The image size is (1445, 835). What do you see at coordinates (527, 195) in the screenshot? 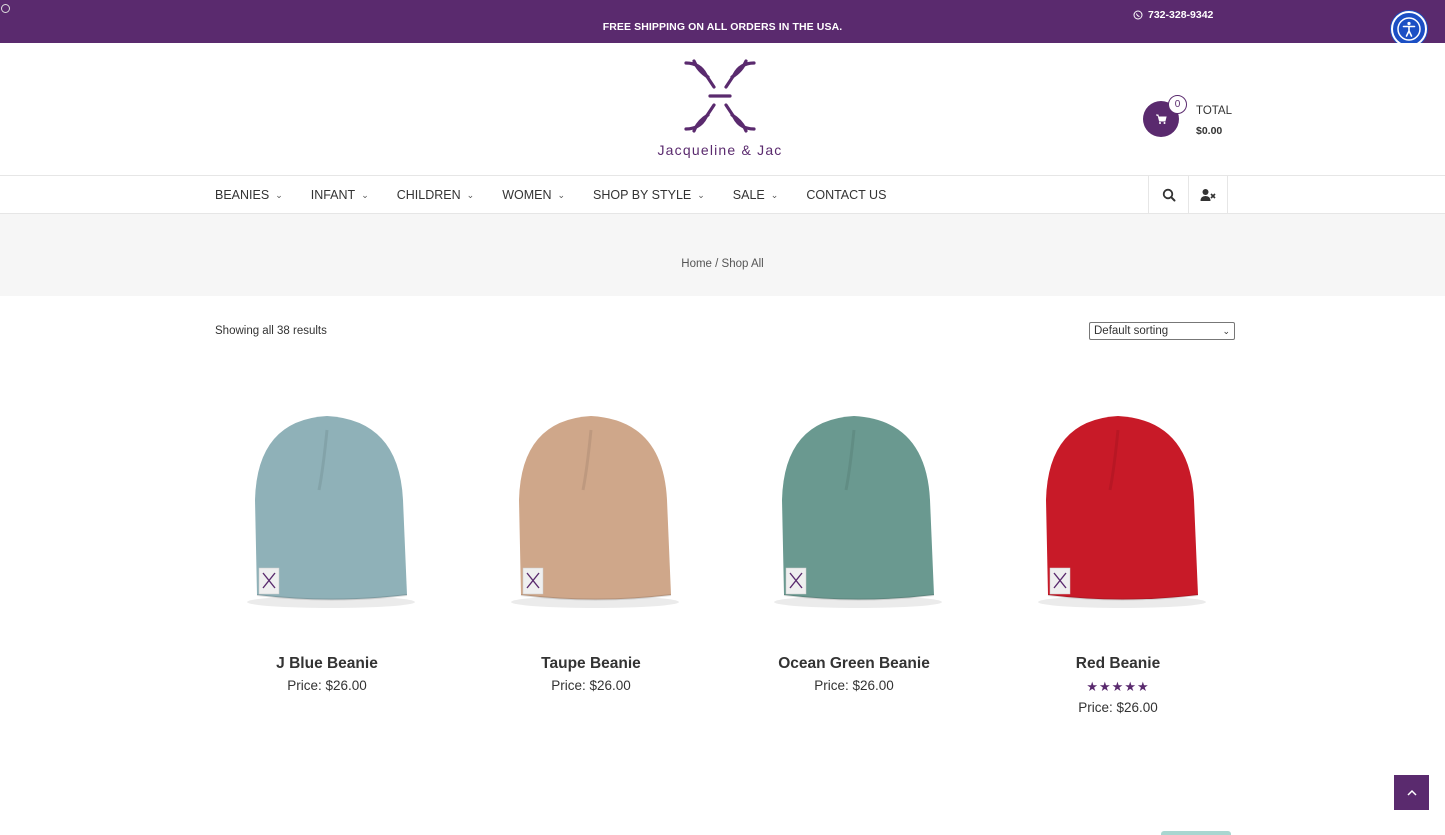
I see `nav-item-label: WOMEN` at bounding box center [527, 195].